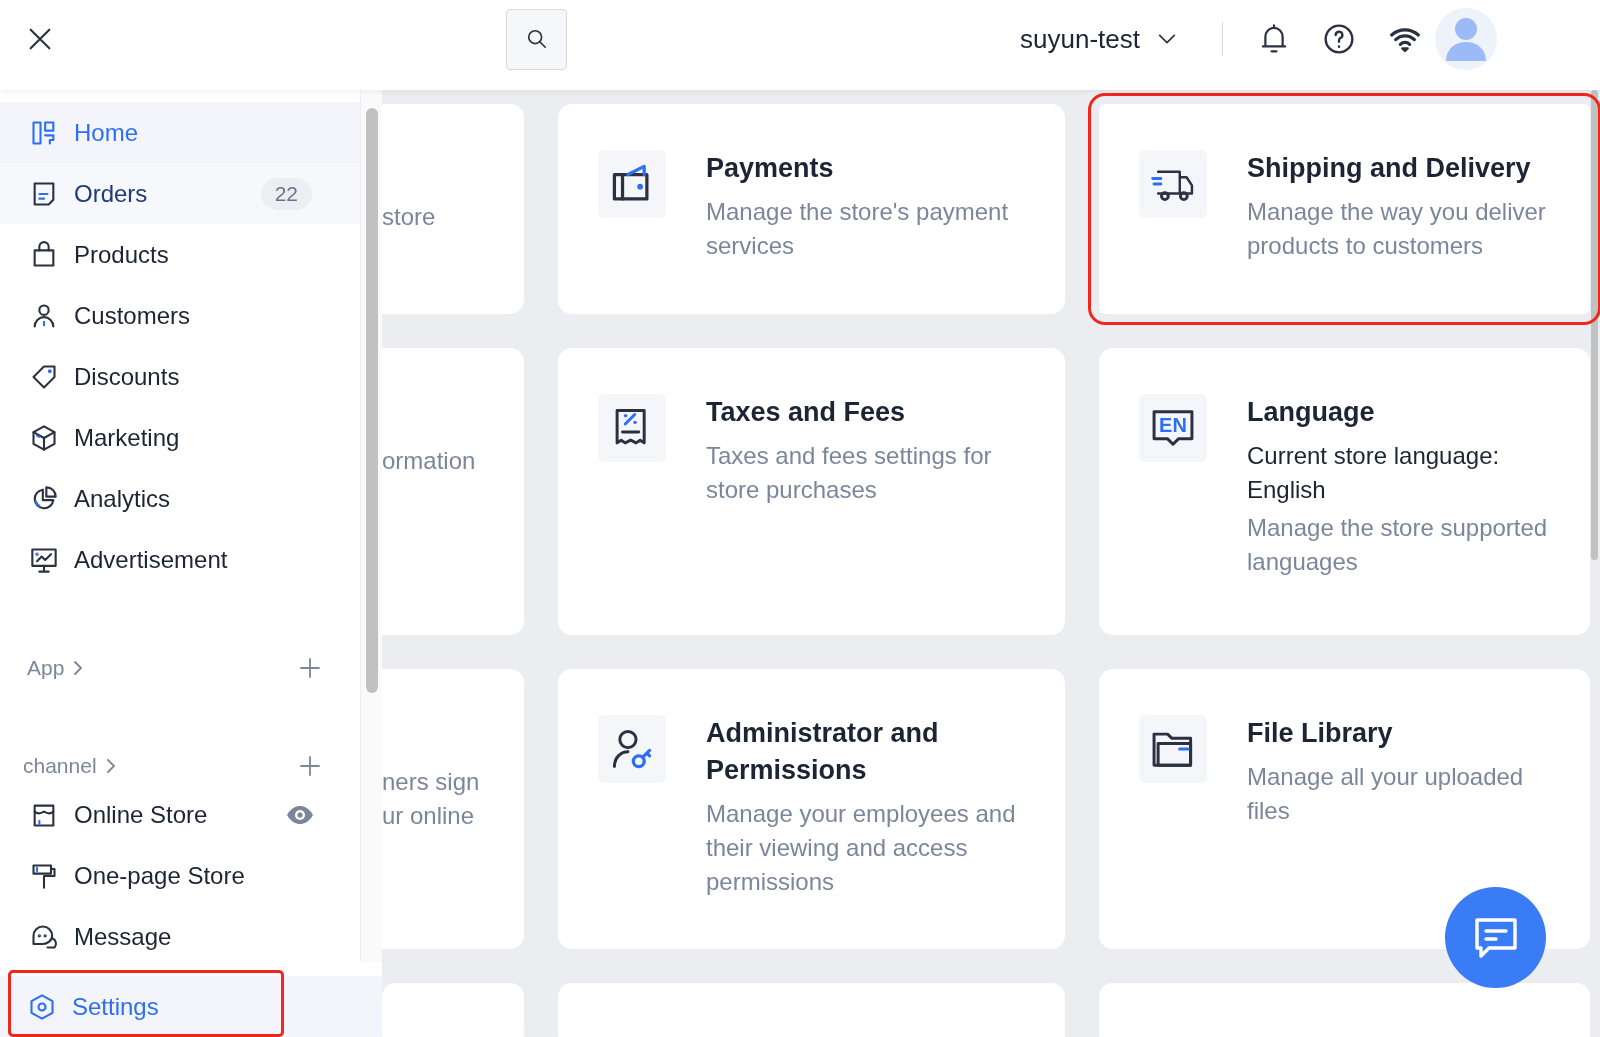 The image size is (1600, 1037). I want to click on wifi-button, so click(1405, 39).